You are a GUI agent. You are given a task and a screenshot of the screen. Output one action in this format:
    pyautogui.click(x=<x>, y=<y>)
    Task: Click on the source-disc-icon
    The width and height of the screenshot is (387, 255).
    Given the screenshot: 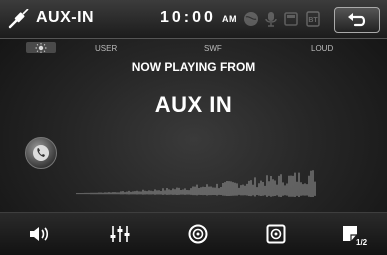 What is the action you would take?
    pyautogui.click(x=198, y=234)
    